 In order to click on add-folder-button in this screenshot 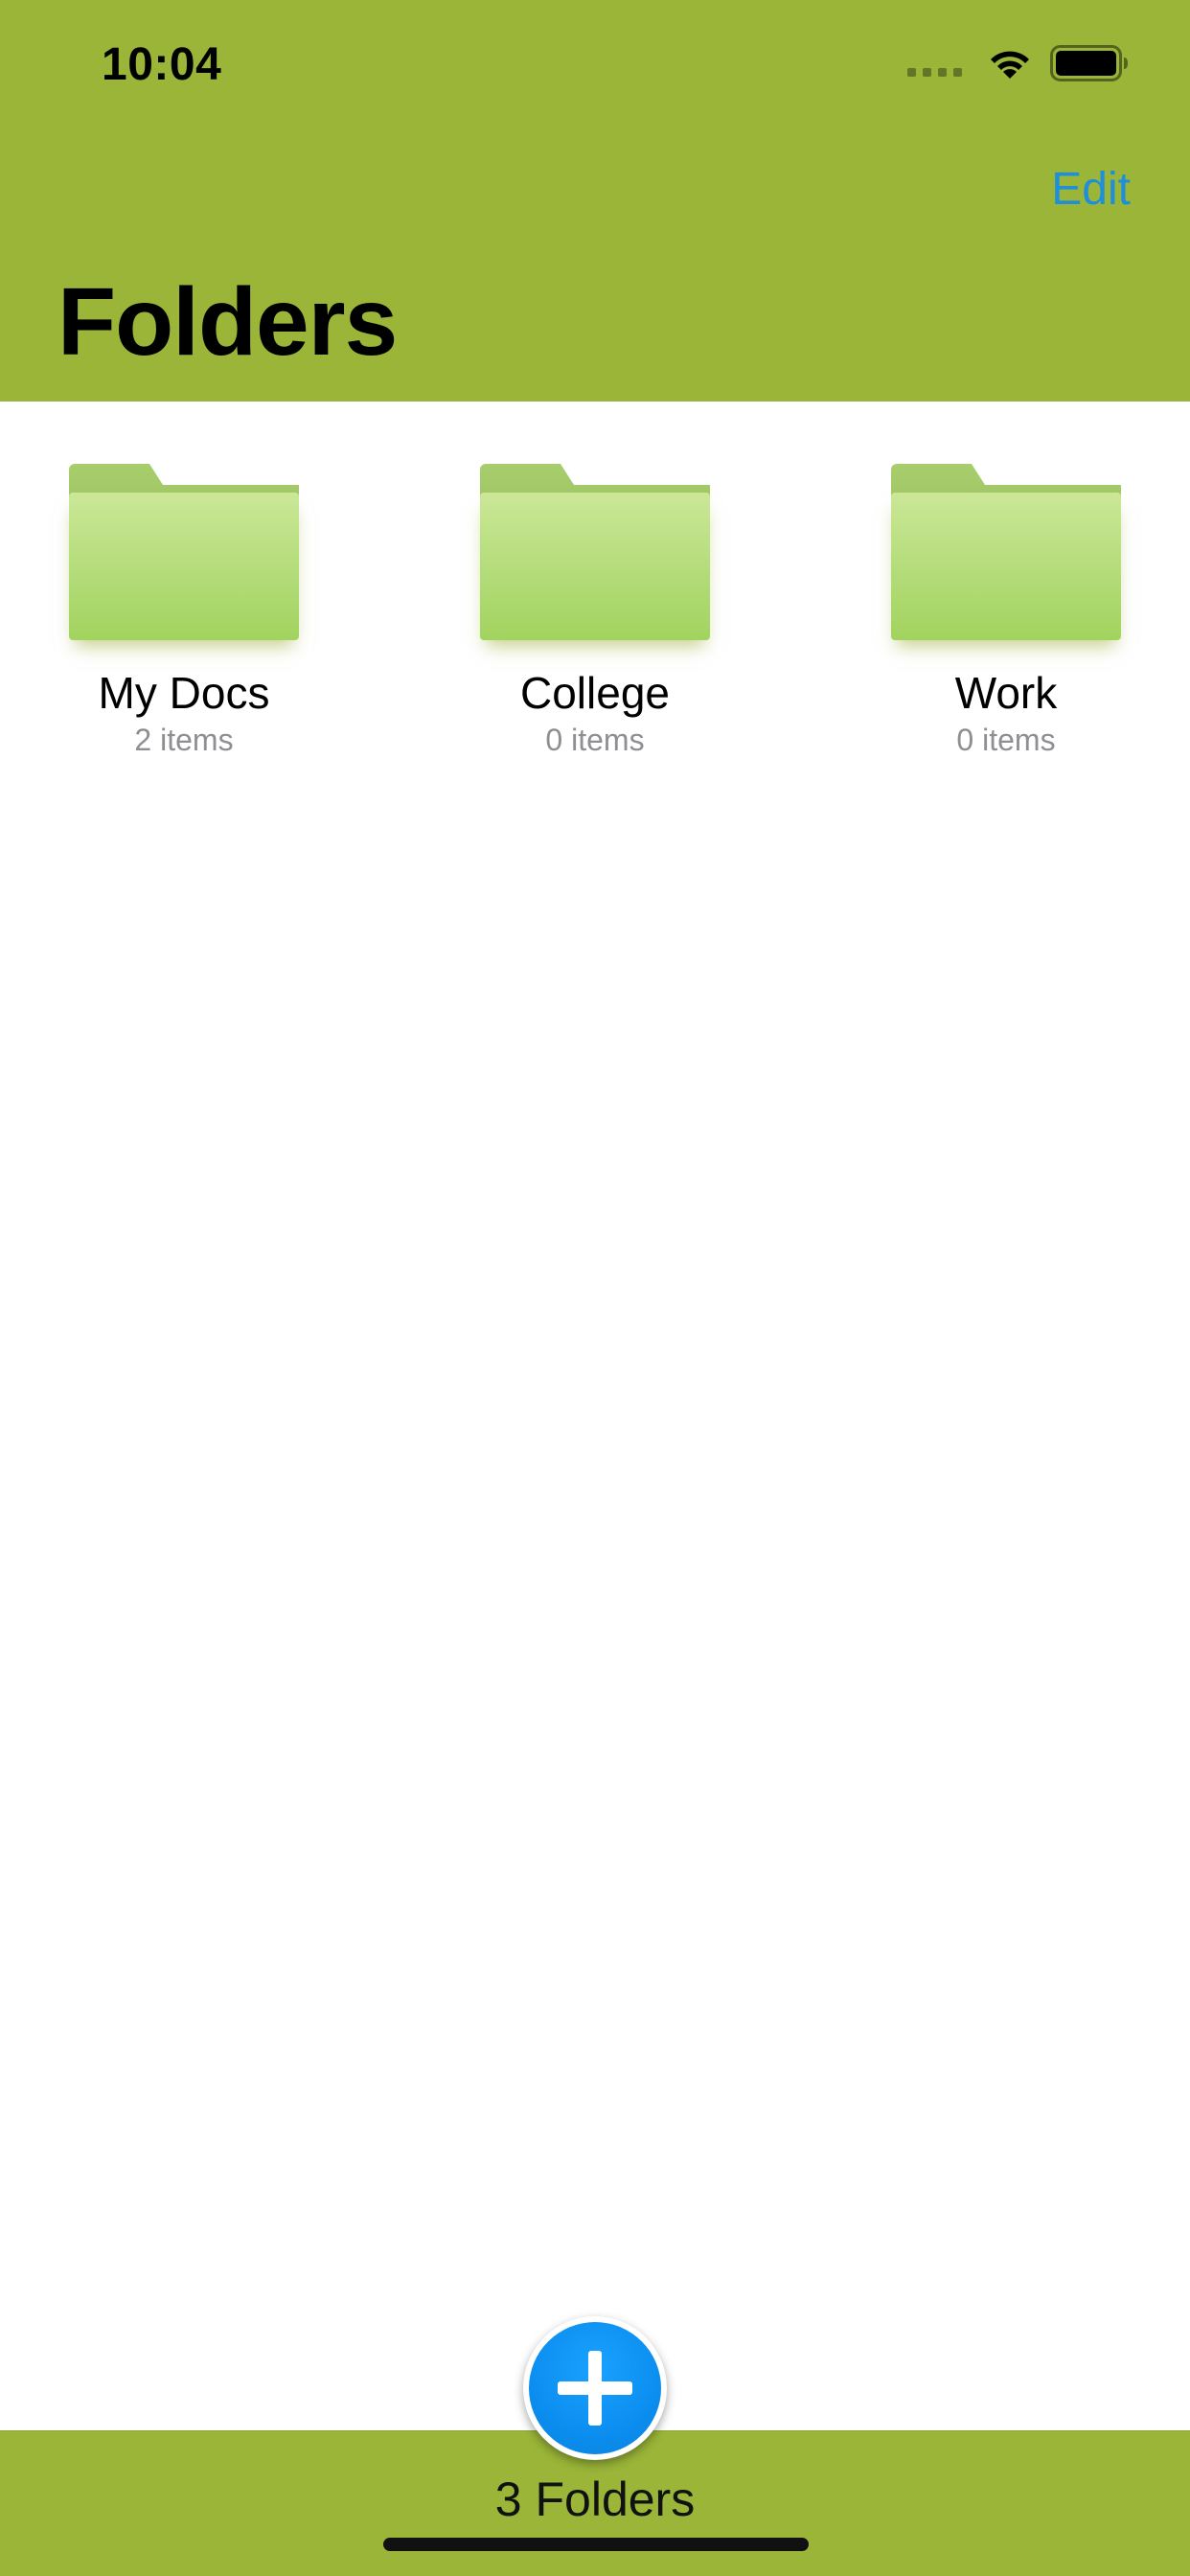, I will do `click(595, 2388)`.